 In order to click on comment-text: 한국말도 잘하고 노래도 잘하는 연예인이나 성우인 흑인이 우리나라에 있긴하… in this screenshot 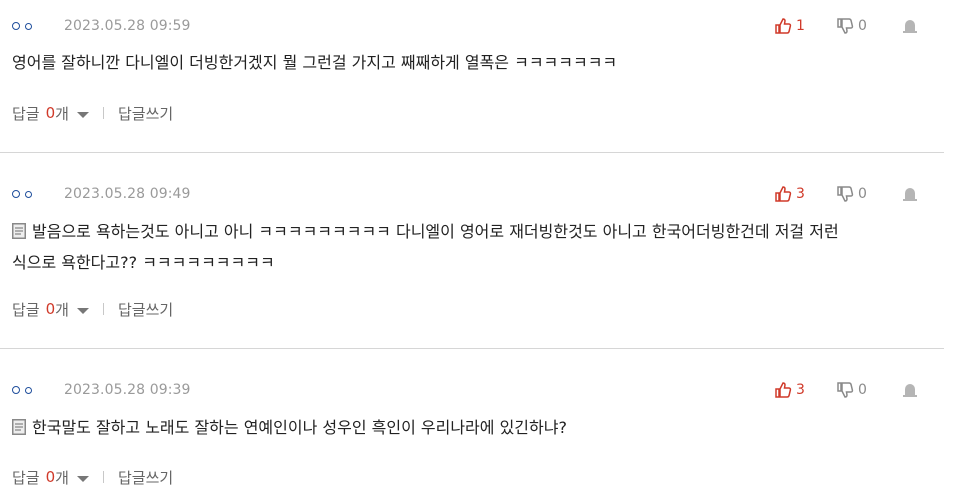, I will do `click(299, 427)`.